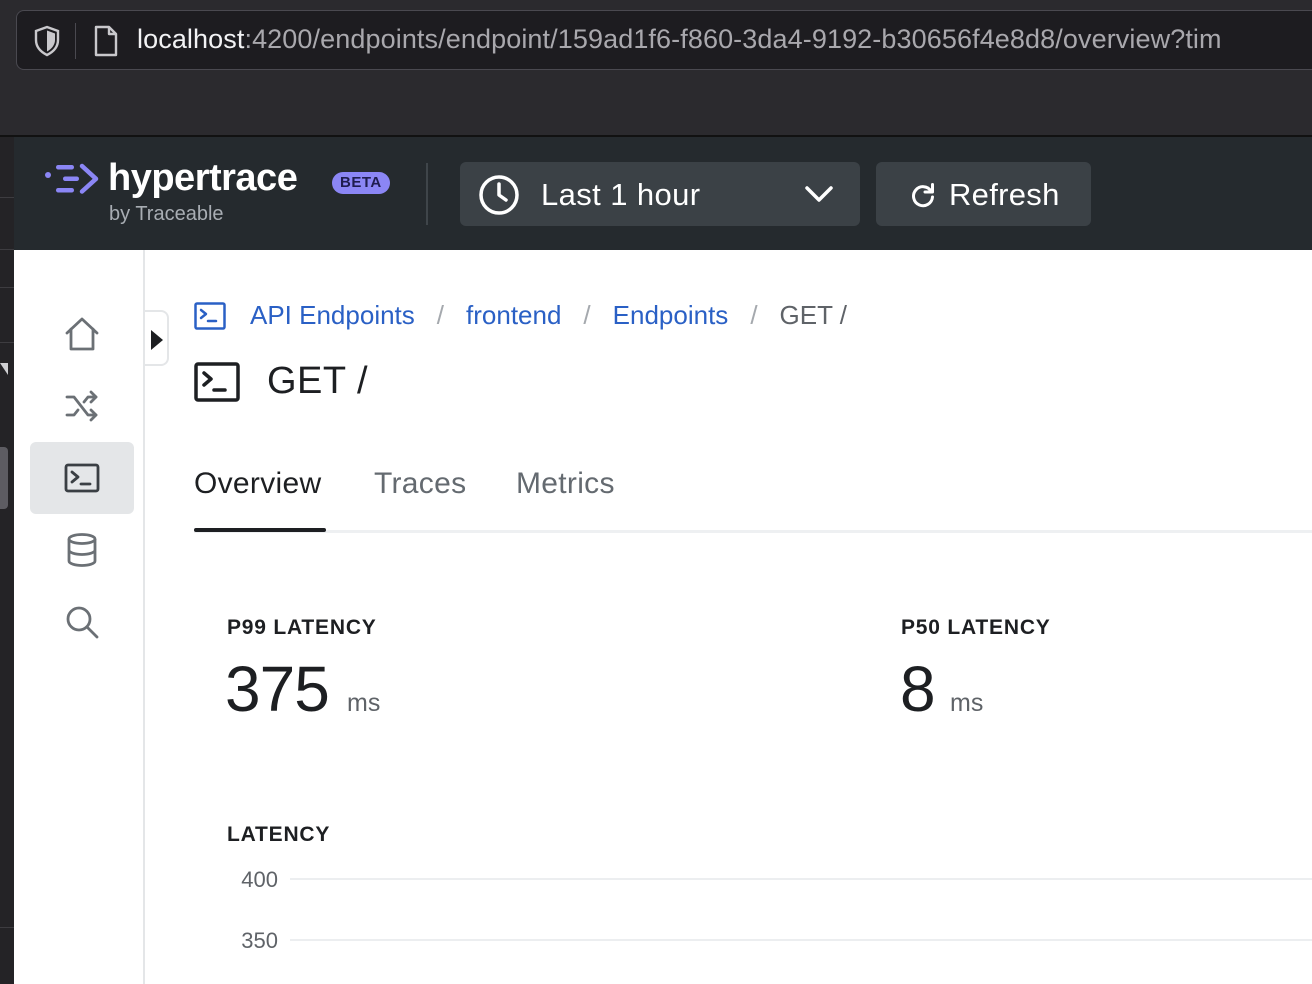 The width and height of the screenshot is (1312, 984). Describe the element at coordinates (499, 195) in the screenshot. I see `clock-icon` at that location.